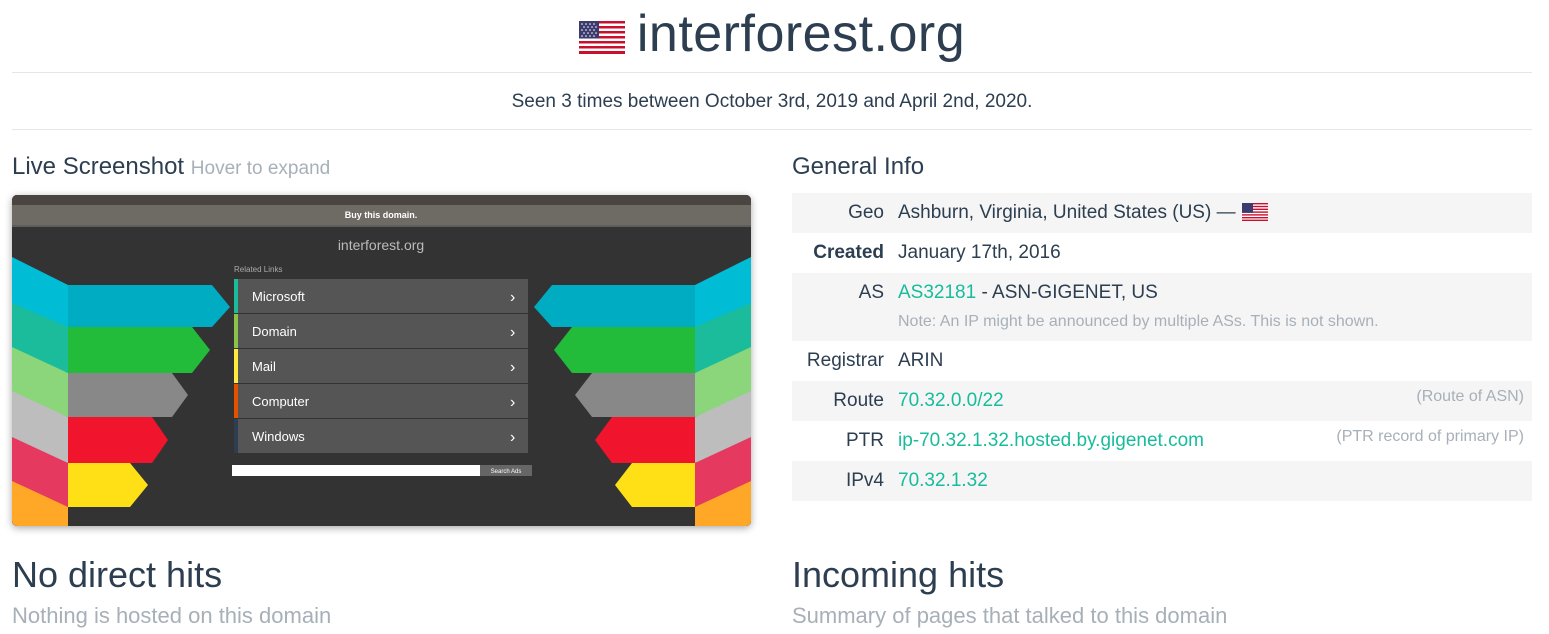 Image resolution: width=1549 pixels, height=634 pixels. Describe the element at coordinates (898, 574) in the screenshot. I see `incoming-hits-title: Incoming hits` at that location.